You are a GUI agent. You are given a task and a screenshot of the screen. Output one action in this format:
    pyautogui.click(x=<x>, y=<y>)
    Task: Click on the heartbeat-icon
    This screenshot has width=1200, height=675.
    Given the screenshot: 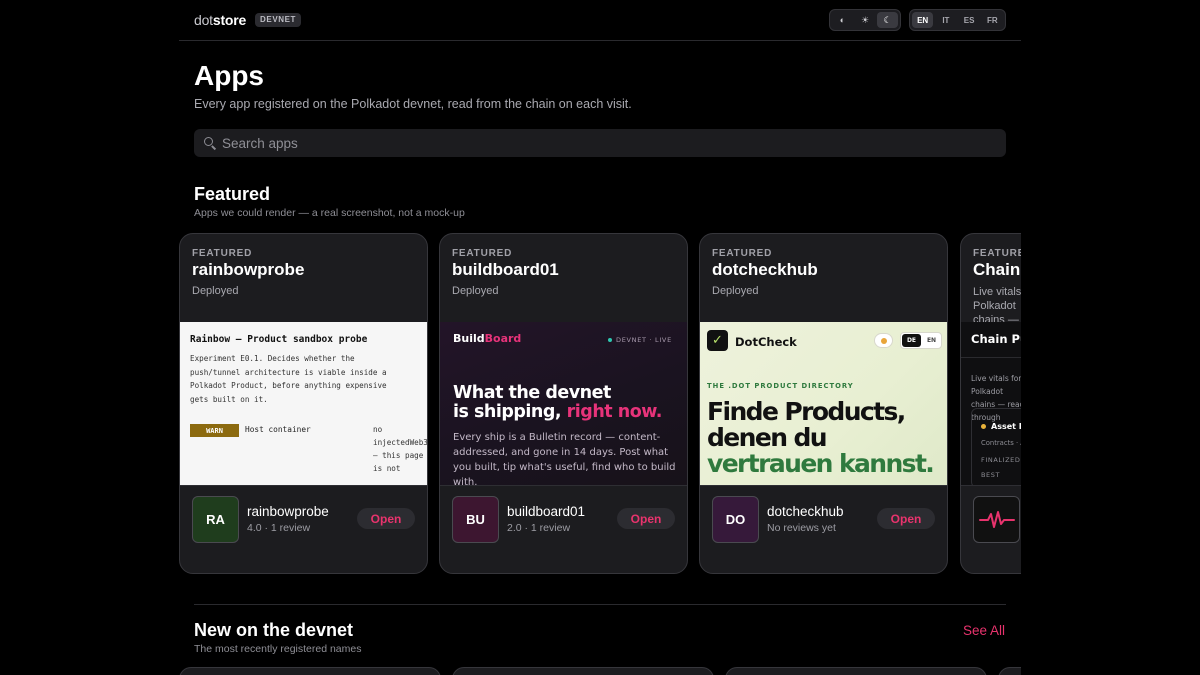 What is the action you would take?
    pyautogui.click(x=996, y=519)
    